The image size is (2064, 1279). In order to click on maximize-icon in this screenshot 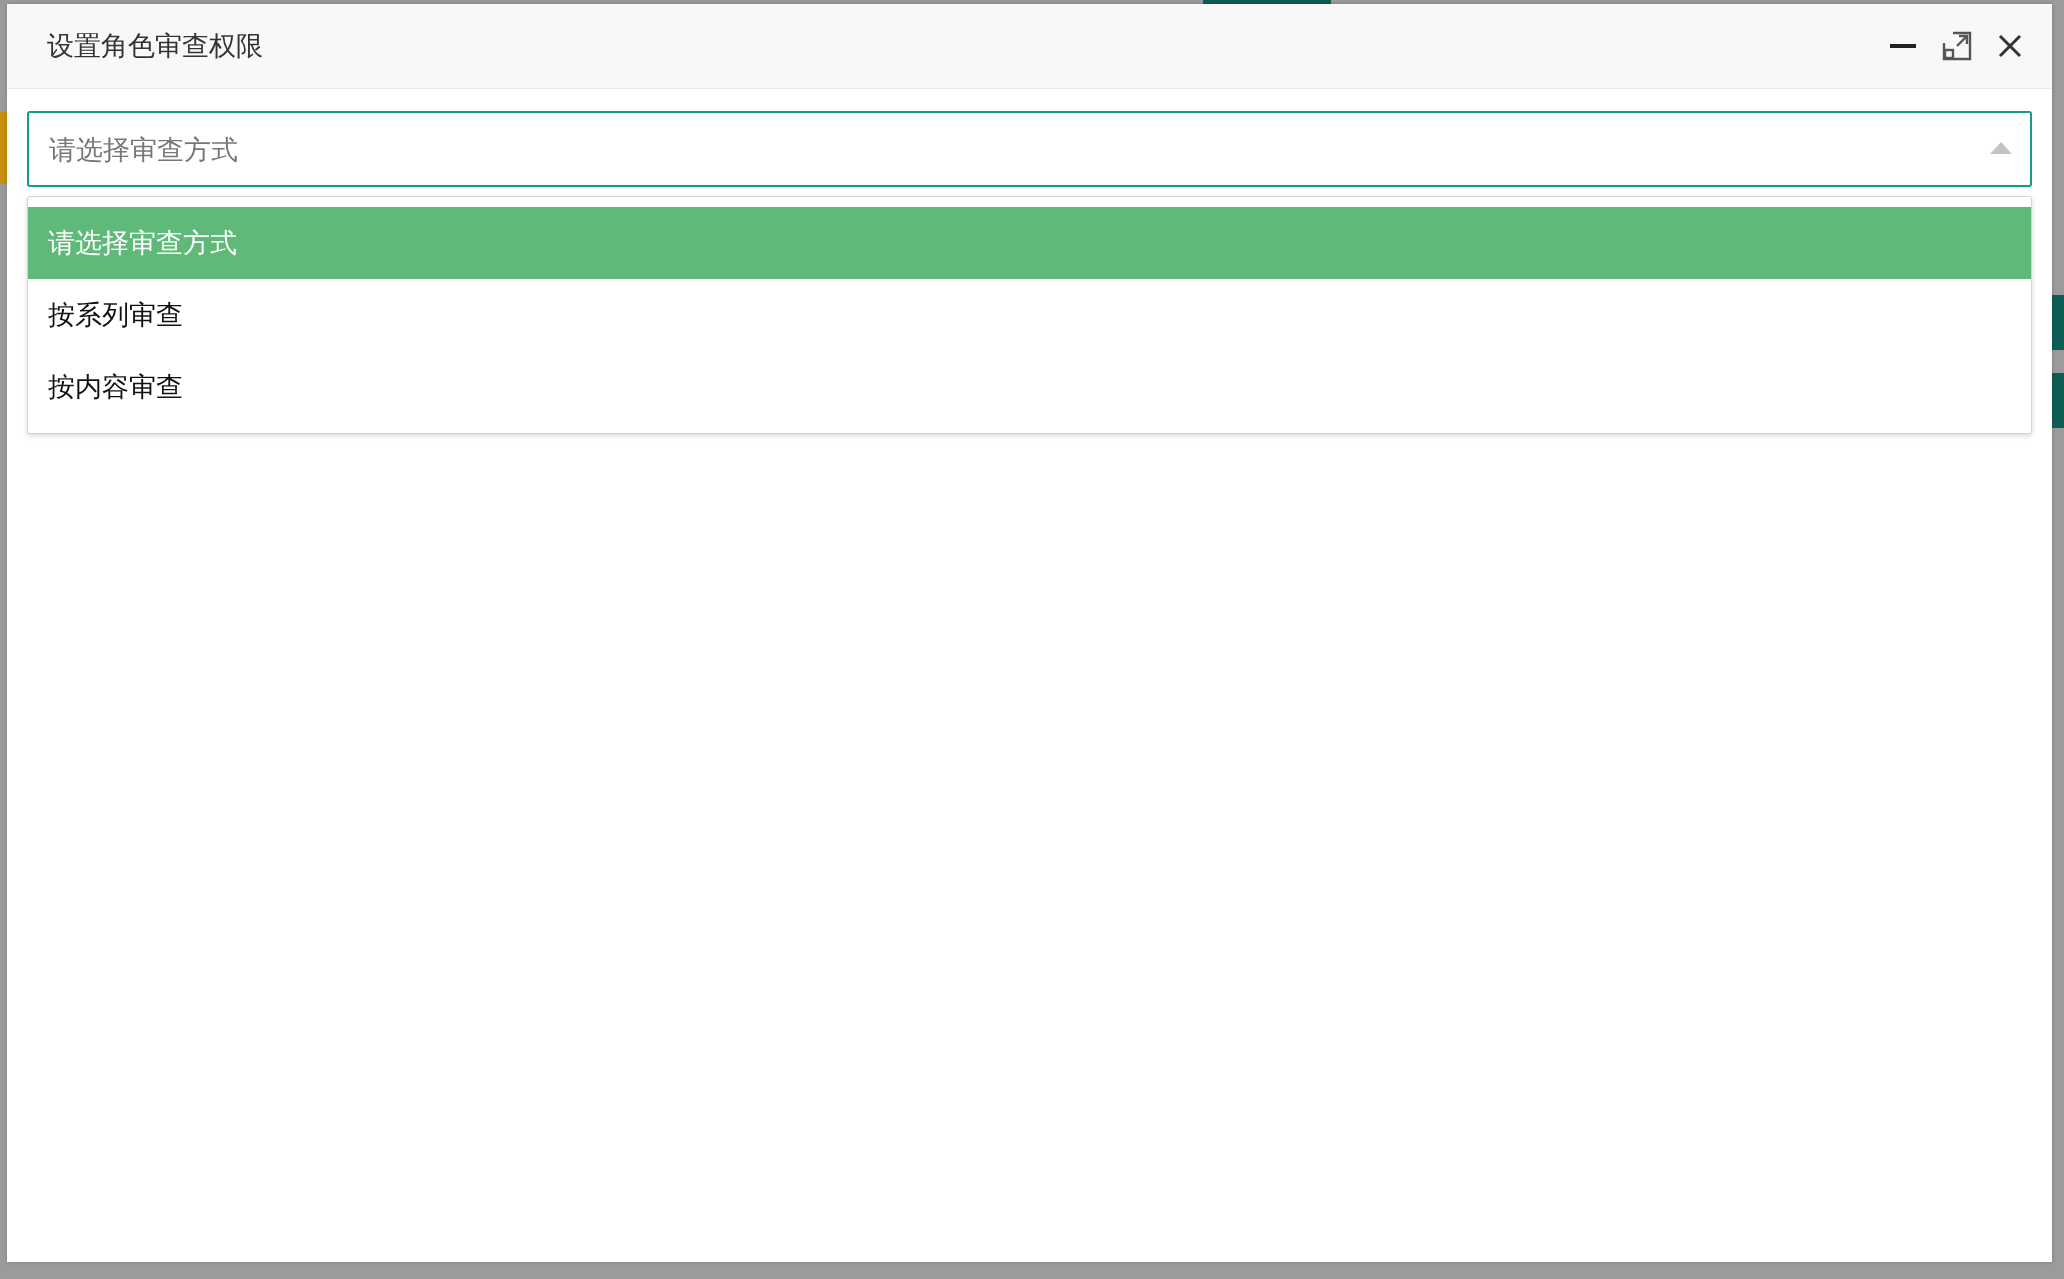, I will do `click(1957, 46)`.